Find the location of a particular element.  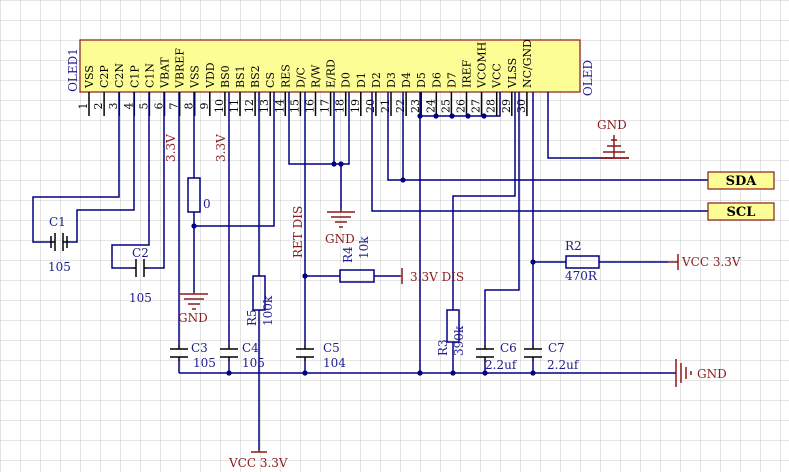

c4-value: 105 is located at coordinates (253, 363).